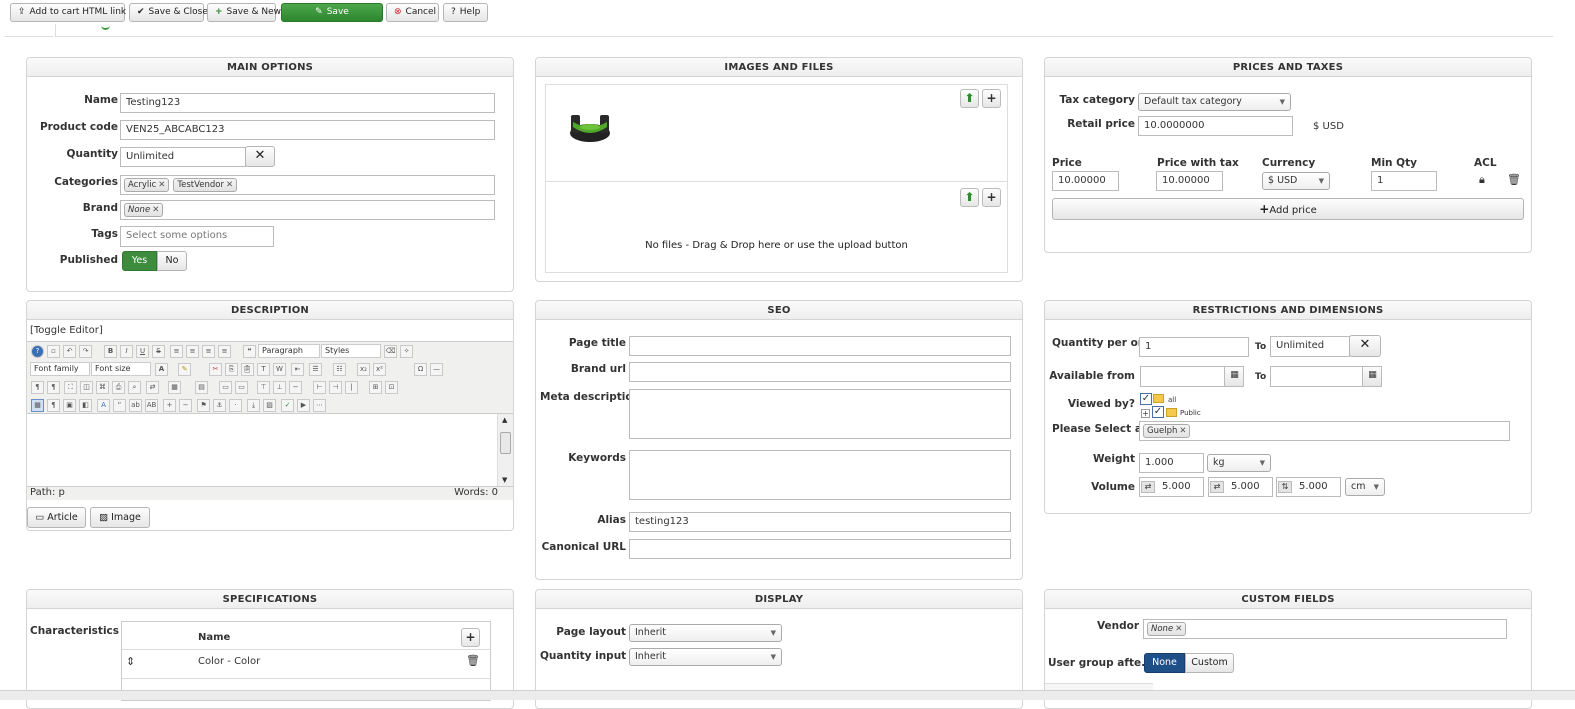 The image size is (1575, 709). Describe the element at coordinates (303, 405) in the screenshot. I see `media-icon: ▶` at that location.